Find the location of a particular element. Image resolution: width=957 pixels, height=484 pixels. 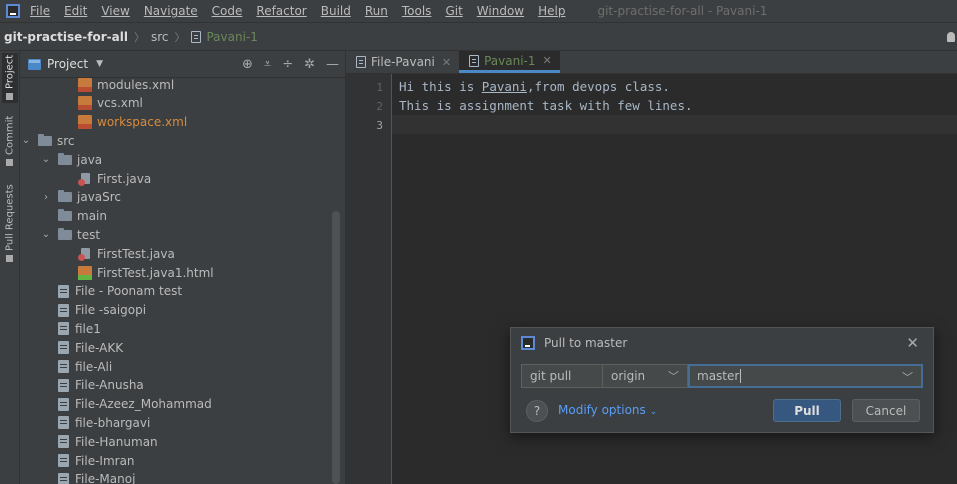

tab-file-pavani: File-Pavani ✕ is located at coordinates (402, 62).